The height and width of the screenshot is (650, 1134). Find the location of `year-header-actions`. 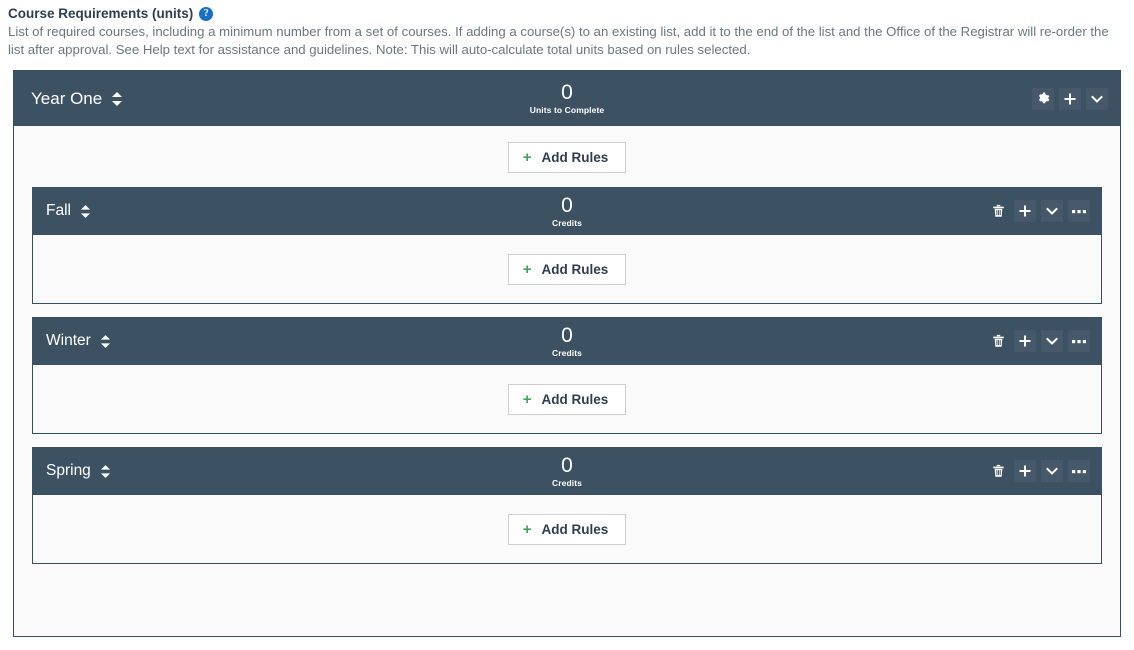

year-header-actions is located at coordinates (1070, 98).